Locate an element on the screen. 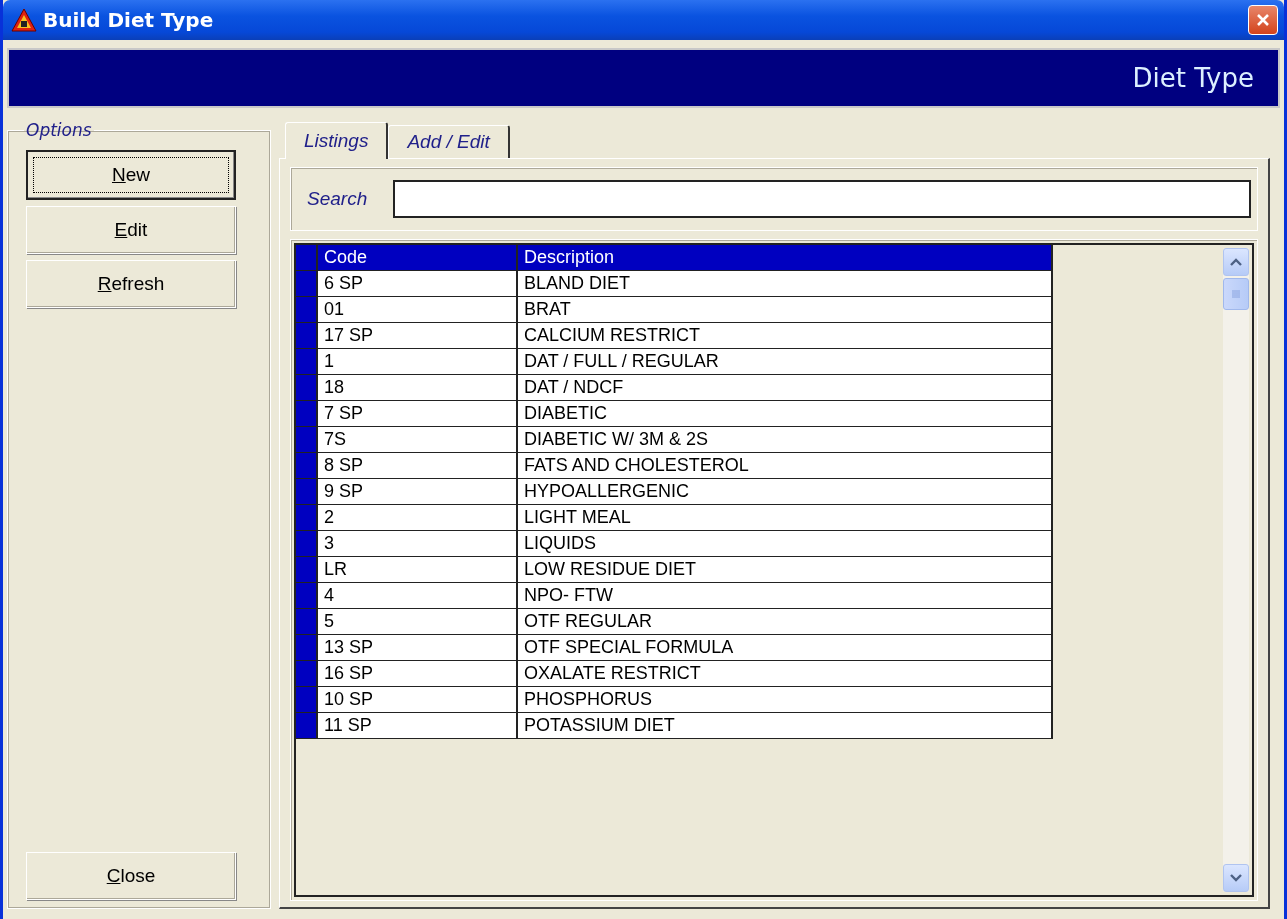 The image size is (1287, 919). table-cell: LR is located at coordinates (418, 570).